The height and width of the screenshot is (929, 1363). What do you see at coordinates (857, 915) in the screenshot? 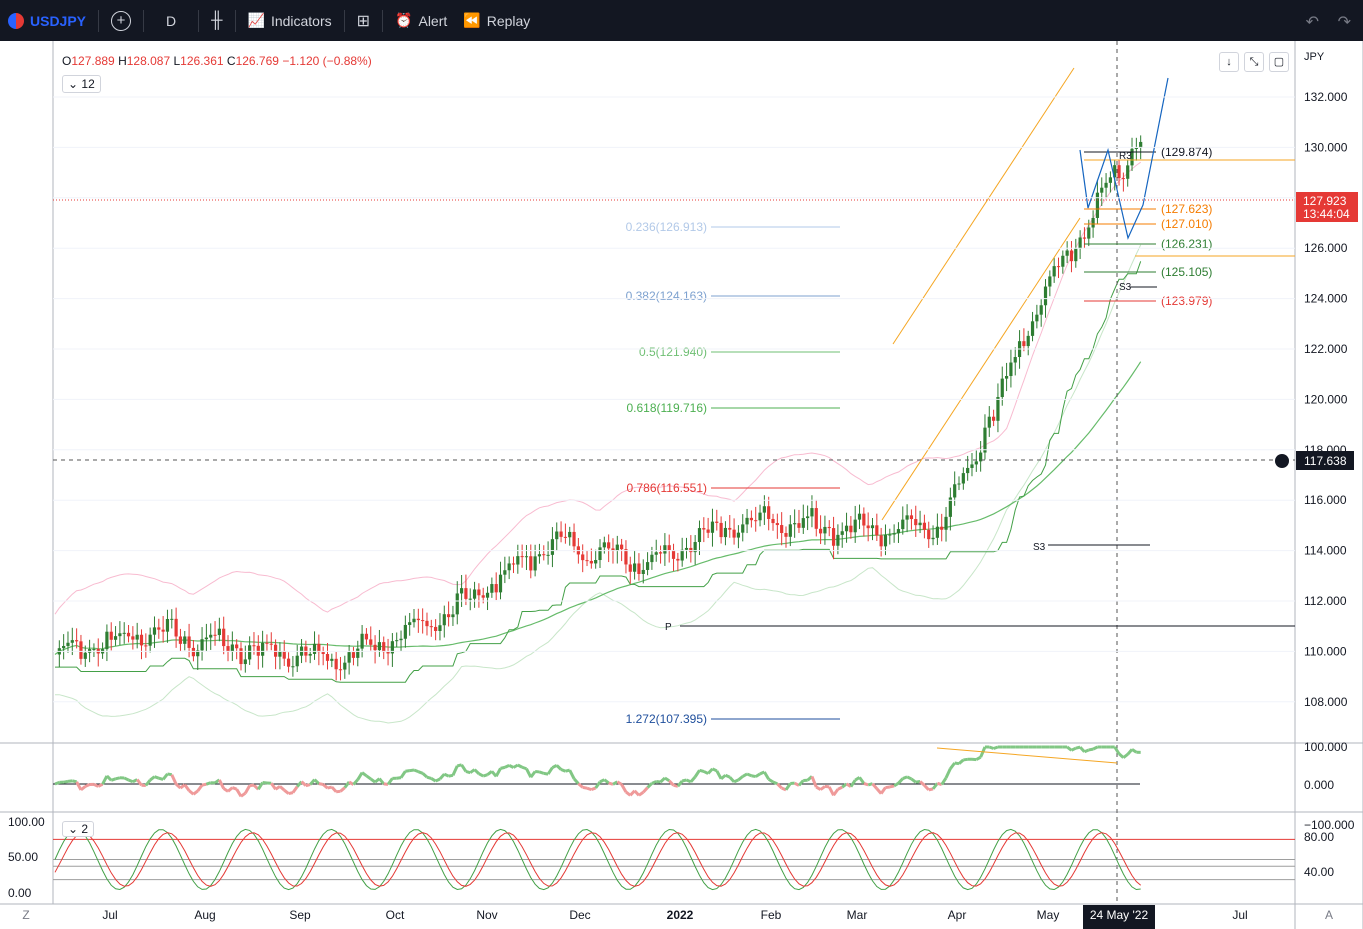
I see `time-tick: Mar` at bounding box center [857, 915].